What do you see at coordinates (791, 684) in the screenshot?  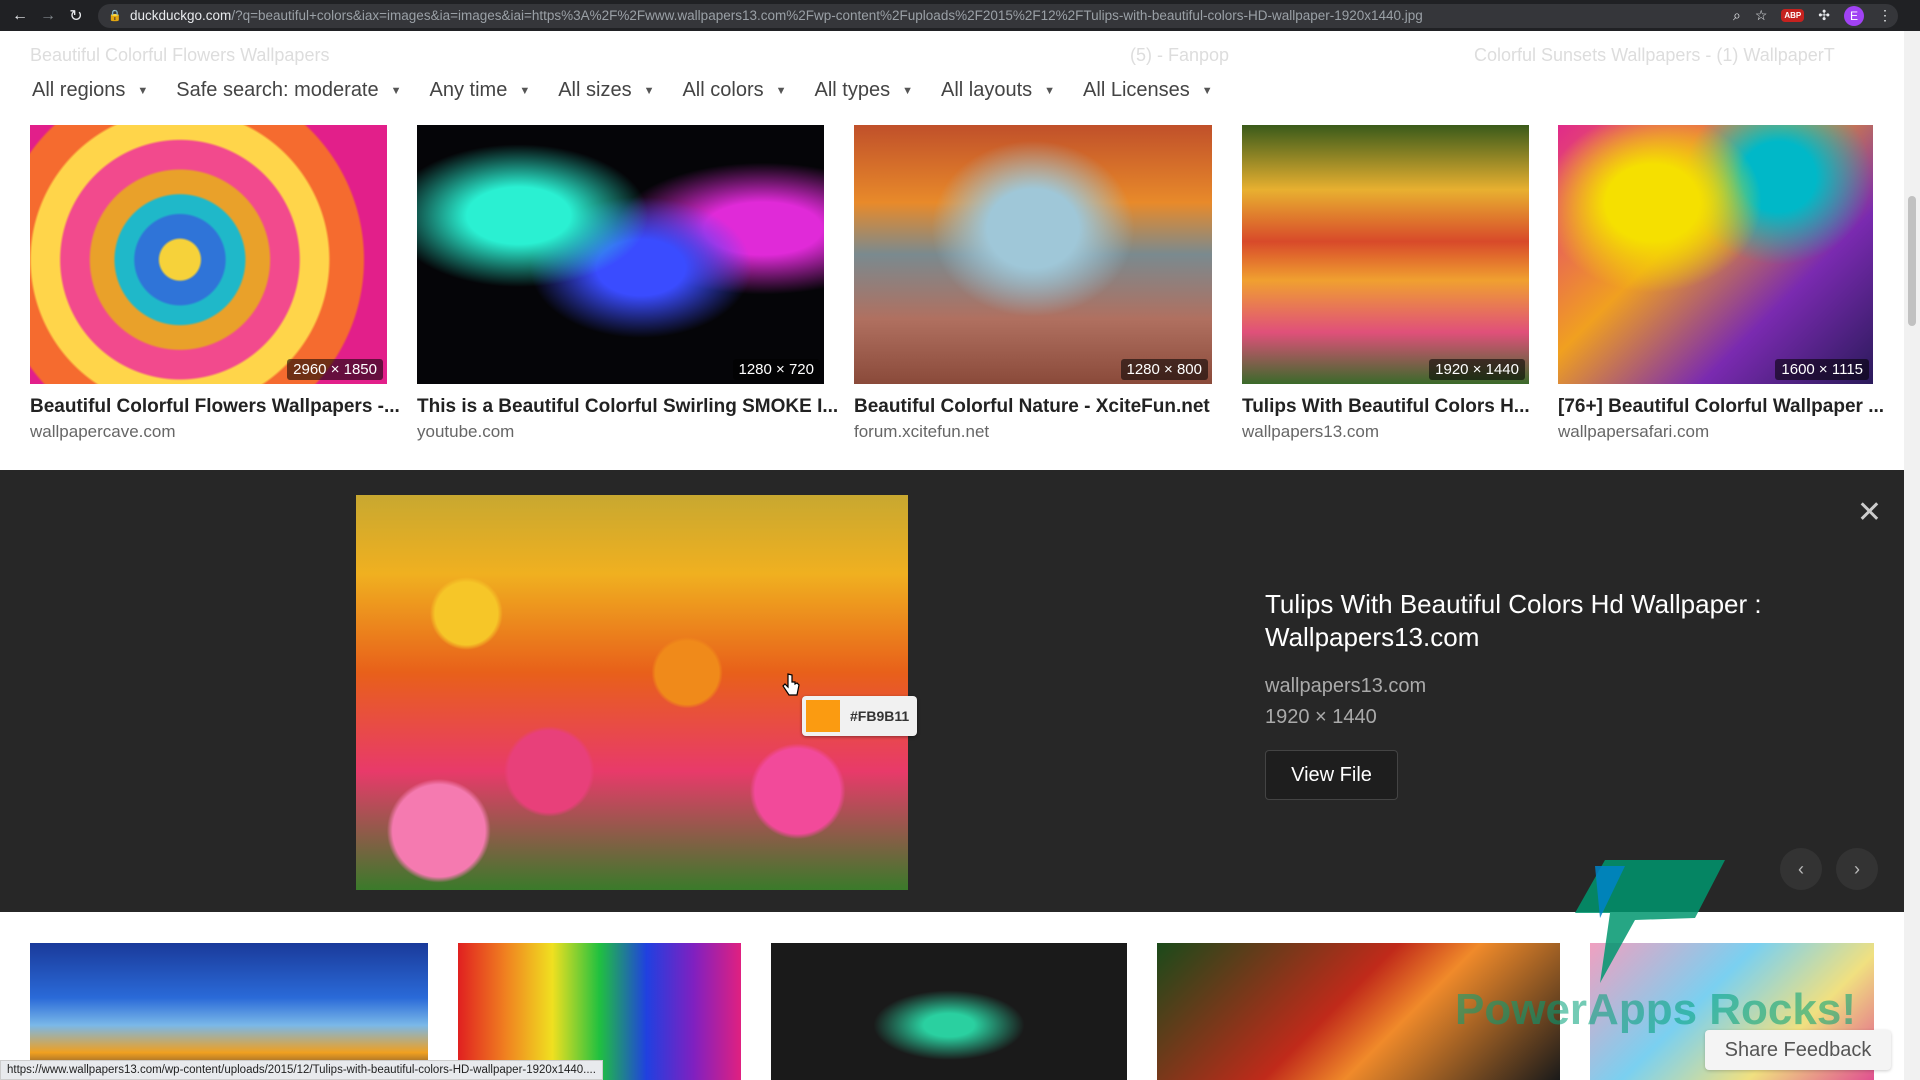 I see `hand-cursor-icon` at bounding box center [791, 684].